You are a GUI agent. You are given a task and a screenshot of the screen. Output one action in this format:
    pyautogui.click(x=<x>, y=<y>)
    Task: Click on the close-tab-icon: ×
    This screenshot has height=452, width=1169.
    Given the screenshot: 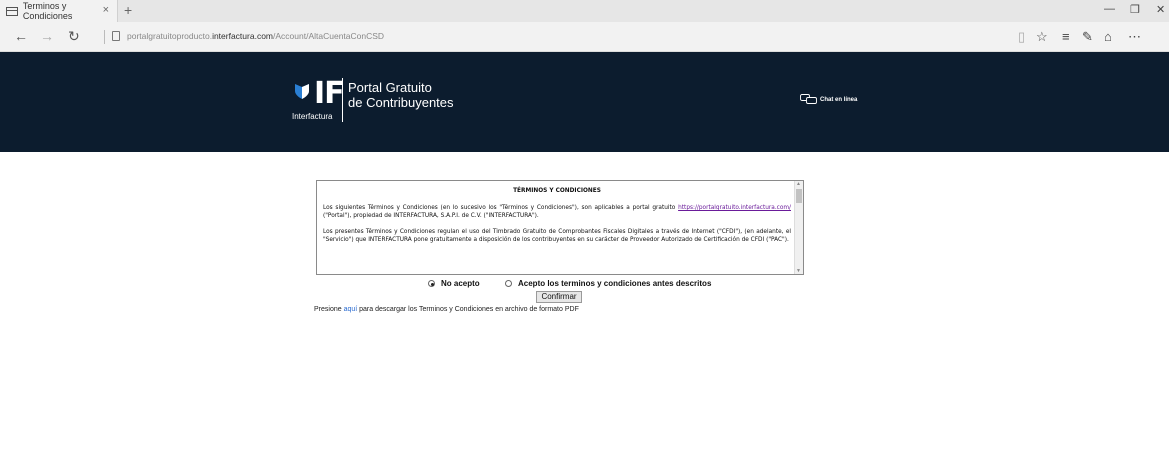 What is the action you would take?
    pyautogui.click(x=106, y=10)
    